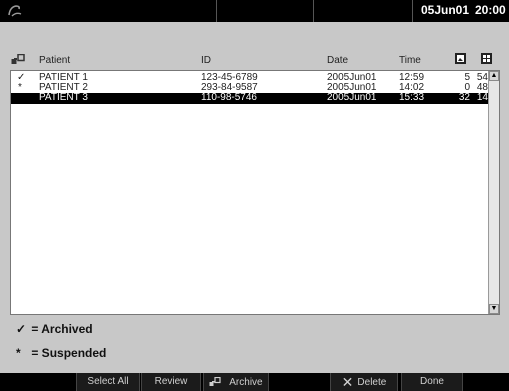 The image size is (509, 391). I want to click on bottom-toolbar: Select All Review Archive ✕ Delete Done, so click(254, 382).